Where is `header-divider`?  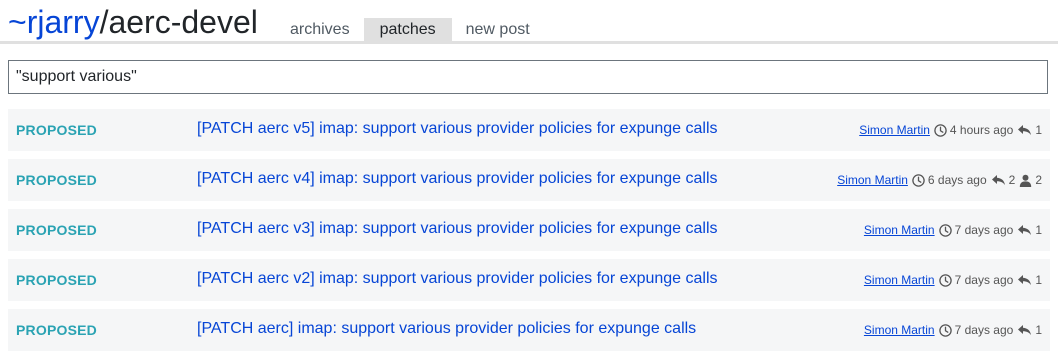
header-divider is located at coordinates (529, 42).